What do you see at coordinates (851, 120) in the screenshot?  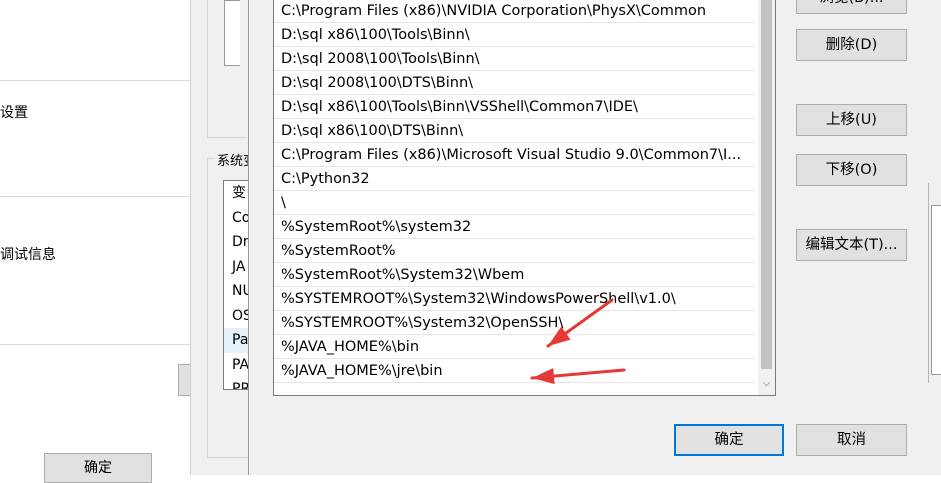 I see `move-up-button: 上移(U)` at bounding box center [851, 120].